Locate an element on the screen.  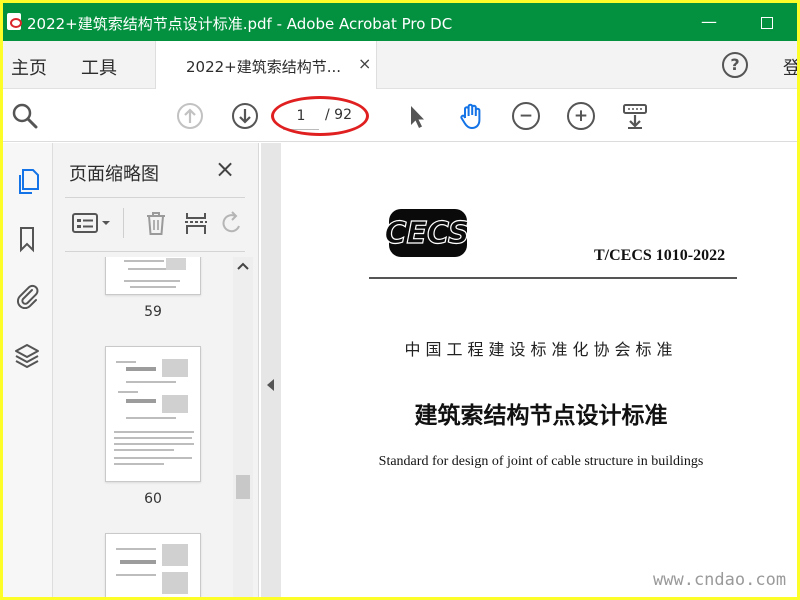
scroll-up-icon is located at coordinates (243, 266).